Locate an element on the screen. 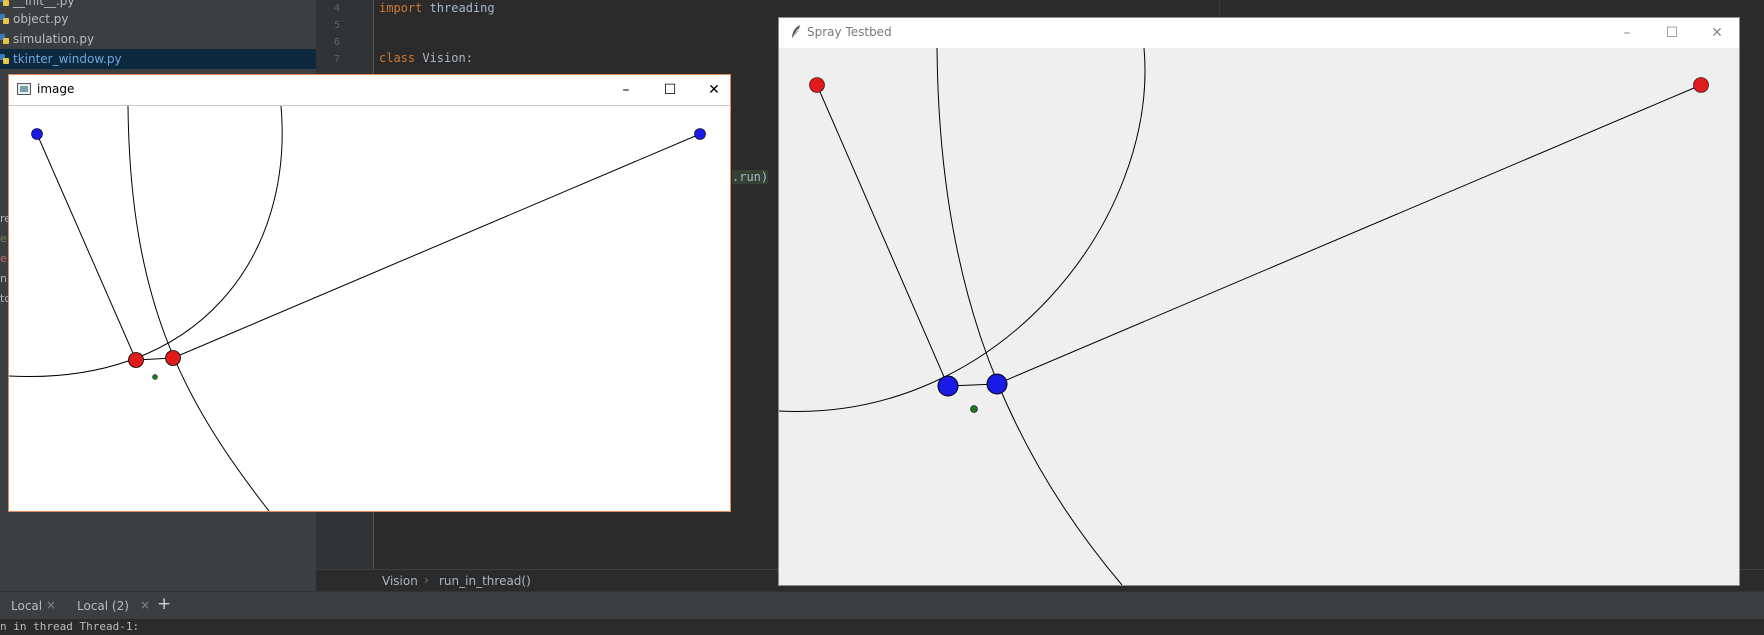  breadcrumb-method: run_in_thread() is located at coordinates (485, 581).